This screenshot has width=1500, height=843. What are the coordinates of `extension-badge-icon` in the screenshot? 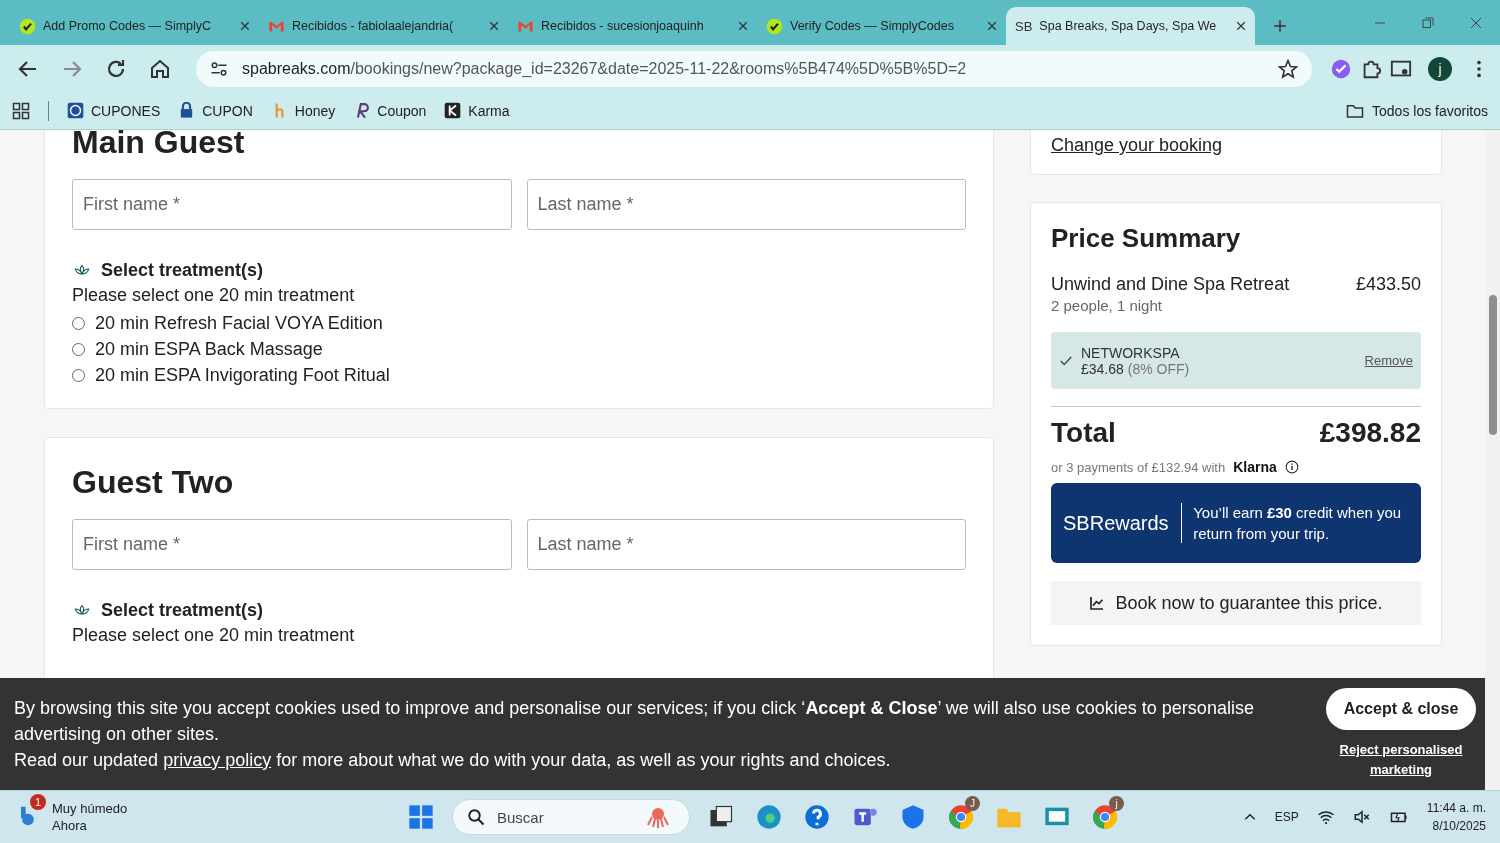 It's located at (1341, 68).